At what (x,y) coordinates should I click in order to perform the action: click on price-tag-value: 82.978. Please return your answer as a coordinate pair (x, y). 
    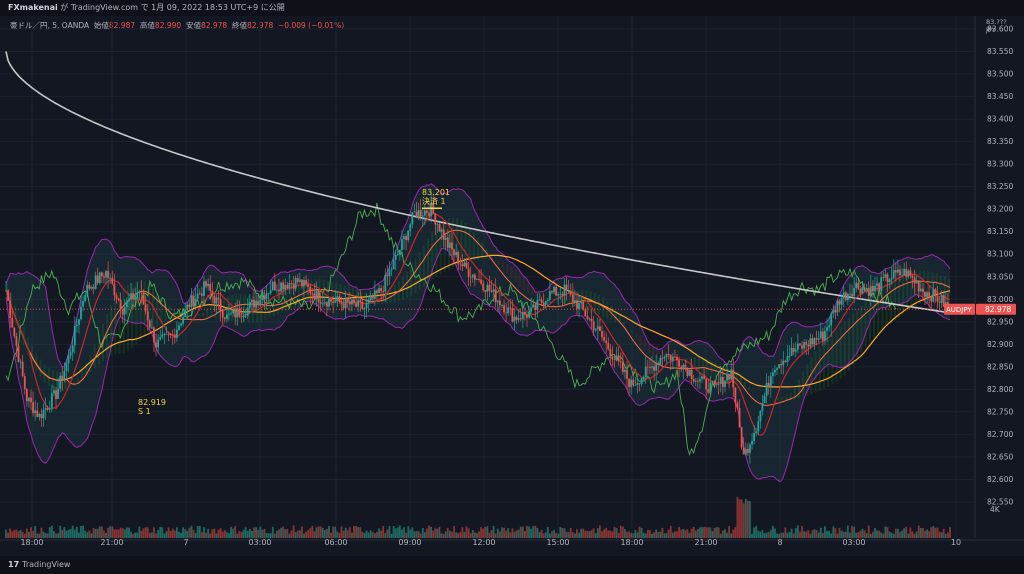
    Looking at the image, I should click on (998, 309).